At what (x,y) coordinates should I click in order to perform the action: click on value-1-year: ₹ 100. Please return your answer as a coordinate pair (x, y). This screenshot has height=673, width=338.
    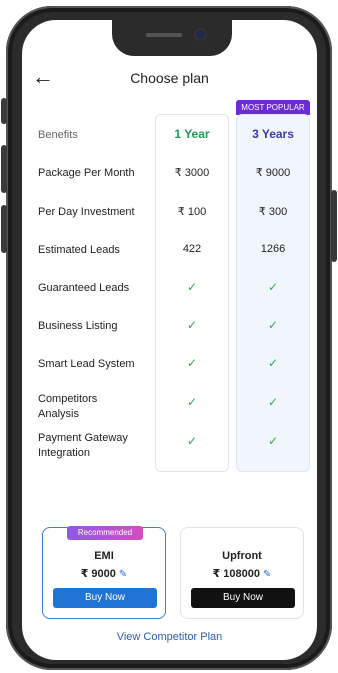
    Looking at the image, I should click on (192, 212).